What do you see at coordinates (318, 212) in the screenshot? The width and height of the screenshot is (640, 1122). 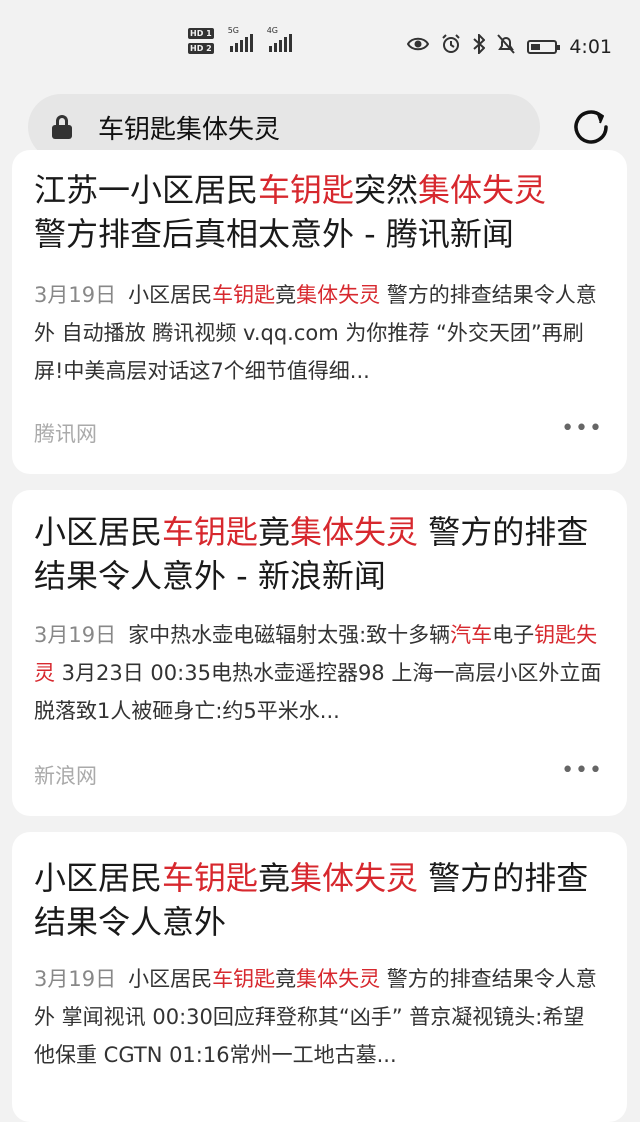 I see `result-1-title: 江苏一小区居民车钥匙突然集体失灵警方排查后真相太意外 - 腾讯新闻` at bounding box center [318, 212].